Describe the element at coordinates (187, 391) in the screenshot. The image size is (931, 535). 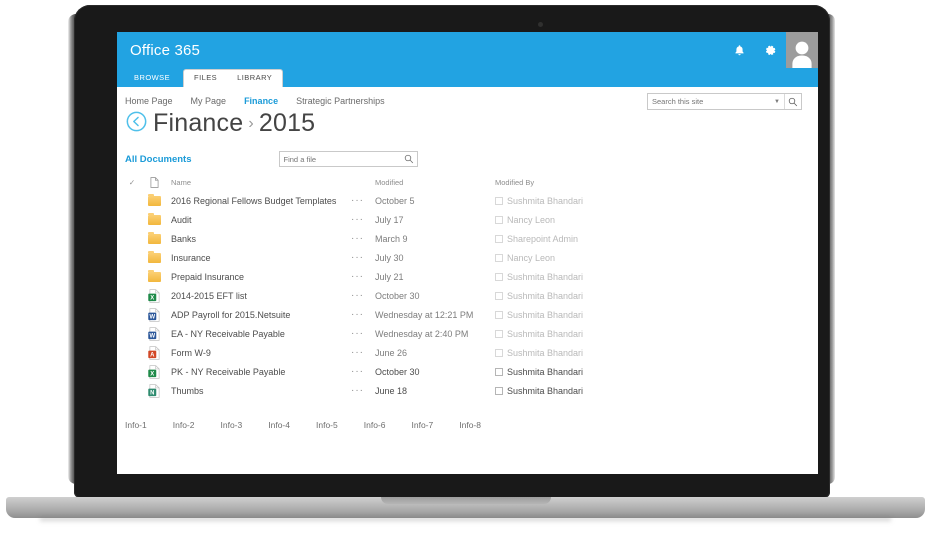
I see `row-name-link: Thumbs` at that location.